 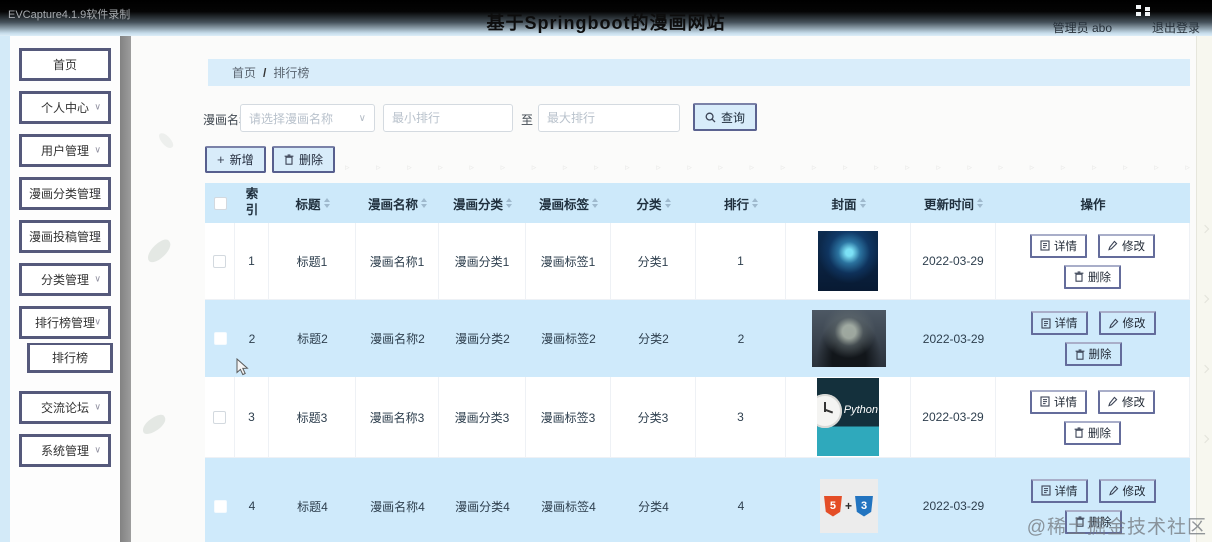 I want to click on sidebar-item: 用户管理 ∨, so click(x=65, y=150).